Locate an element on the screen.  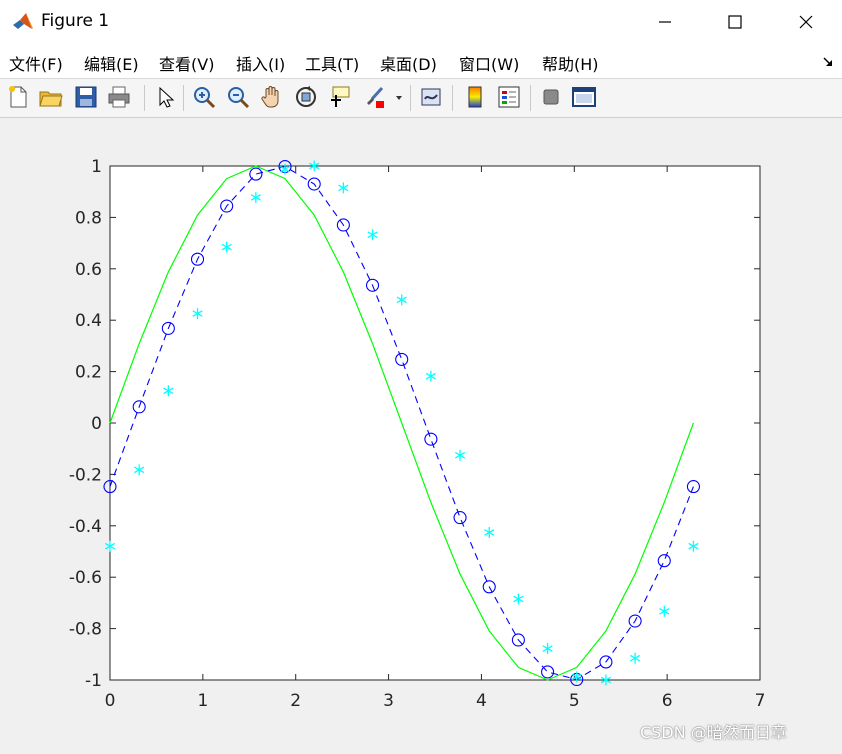
data-cursor-icon is located at coordinates (340, 96).